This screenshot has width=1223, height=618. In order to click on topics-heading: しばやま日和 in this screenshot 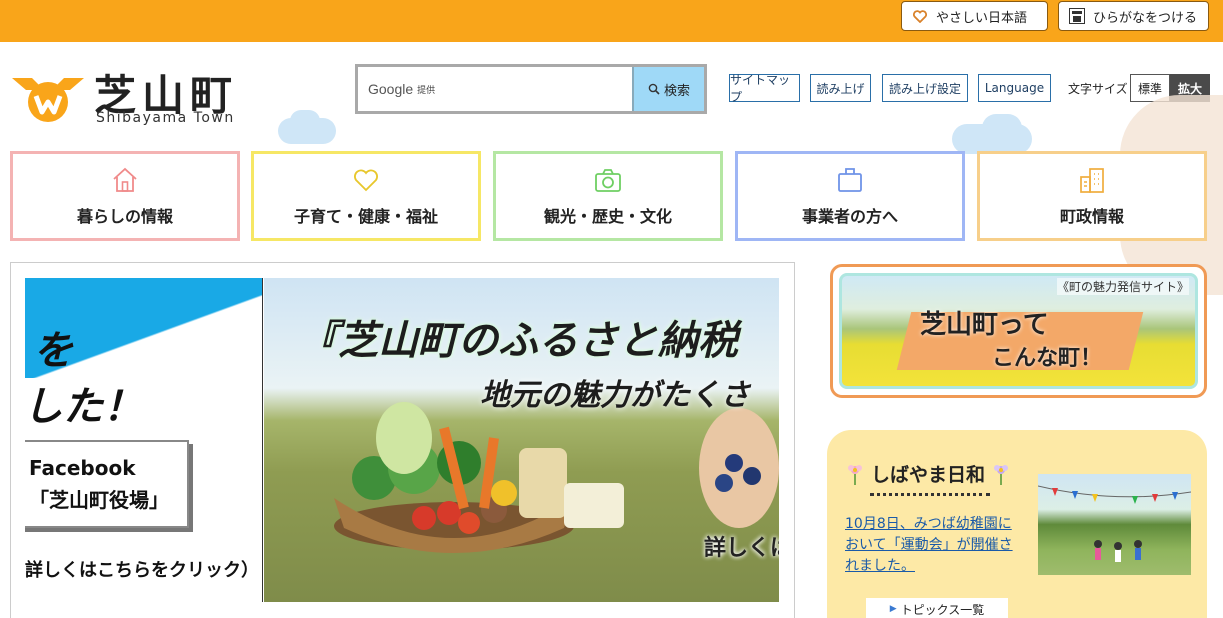, I will do `click(928, 473)`.